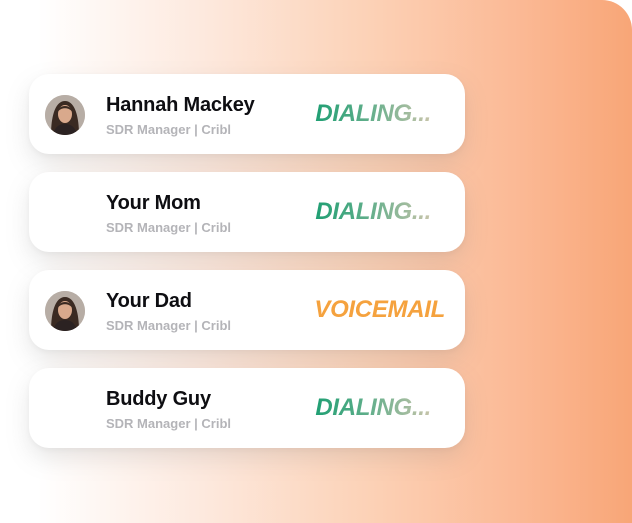  I want to click on contact-name: Your Mom, so click(153, 203).